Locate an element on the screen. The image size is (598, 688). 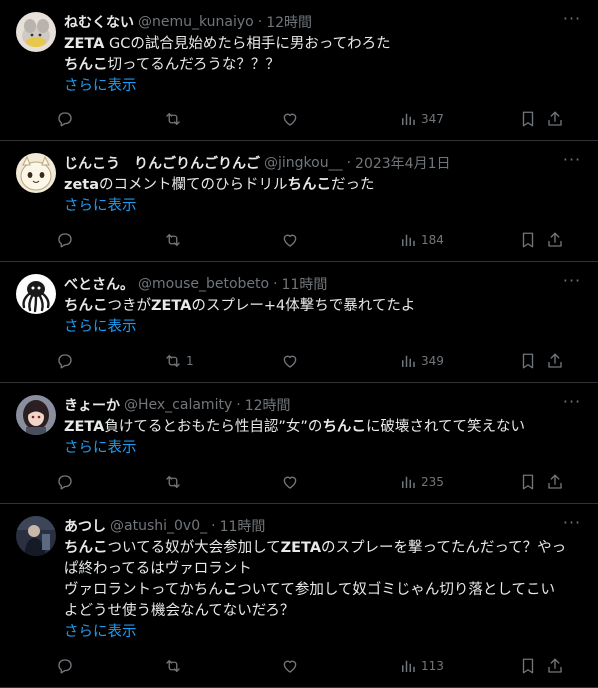
tweet-text: zetaのコメント欄てのひらドリルちんこだった is located at coordinates (323, 185).